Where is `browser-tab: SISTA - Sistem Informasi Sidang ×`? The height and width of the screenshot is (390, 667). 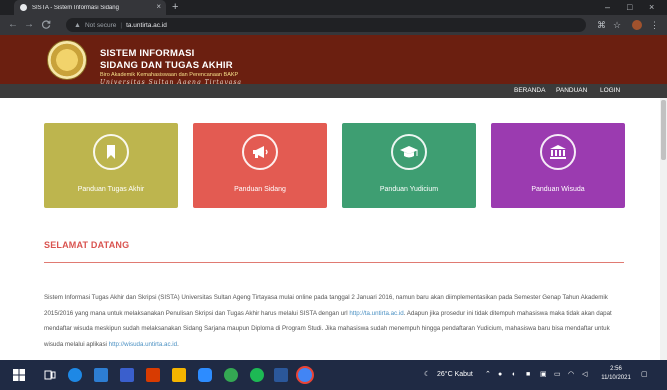
browser-tab: SISTA - Sistem Informasi Sidang × is located at coordinates (90, 7).